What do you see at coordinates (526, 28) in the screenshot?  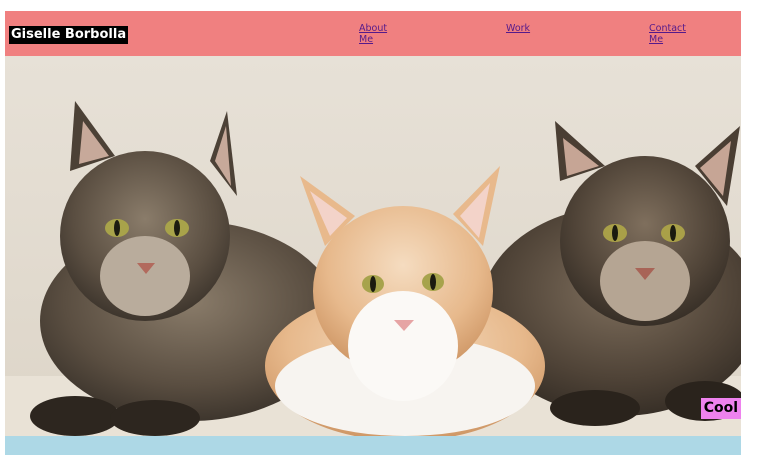 I see `nav-work-link: Work` at bounding box center [526, 28].